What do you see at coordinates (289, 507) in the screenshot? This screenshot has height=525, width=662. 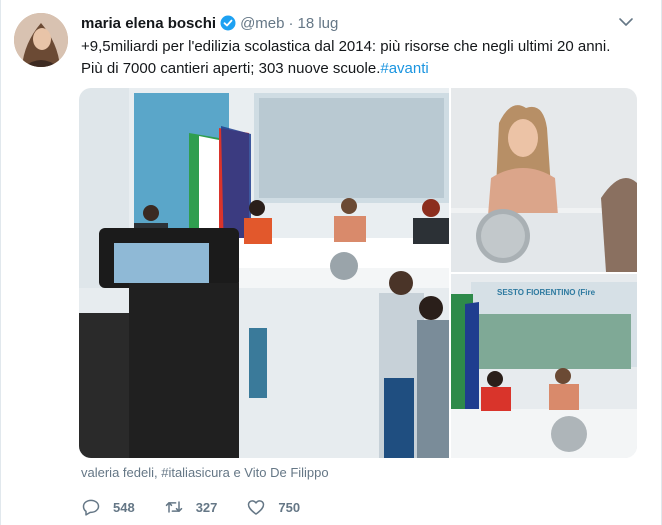 I see `like-count: 750` at bounding box center [289, 507].